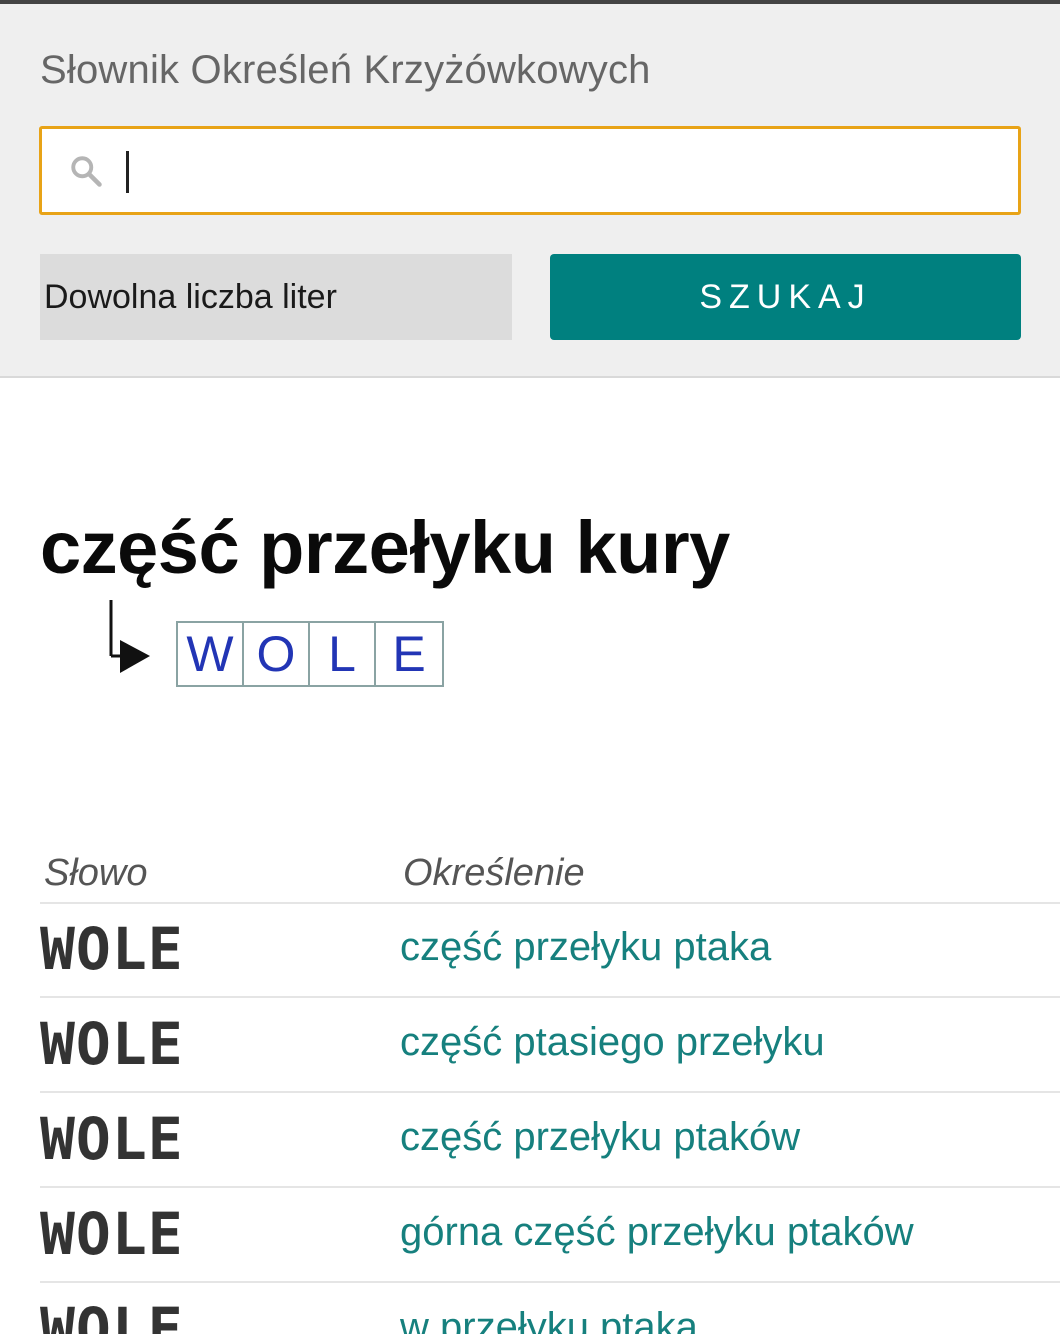 Image resolution: width=1060 pixels, height=1334 pixels. I want to click on column-header-definition: Określenie, so click(494, 873).